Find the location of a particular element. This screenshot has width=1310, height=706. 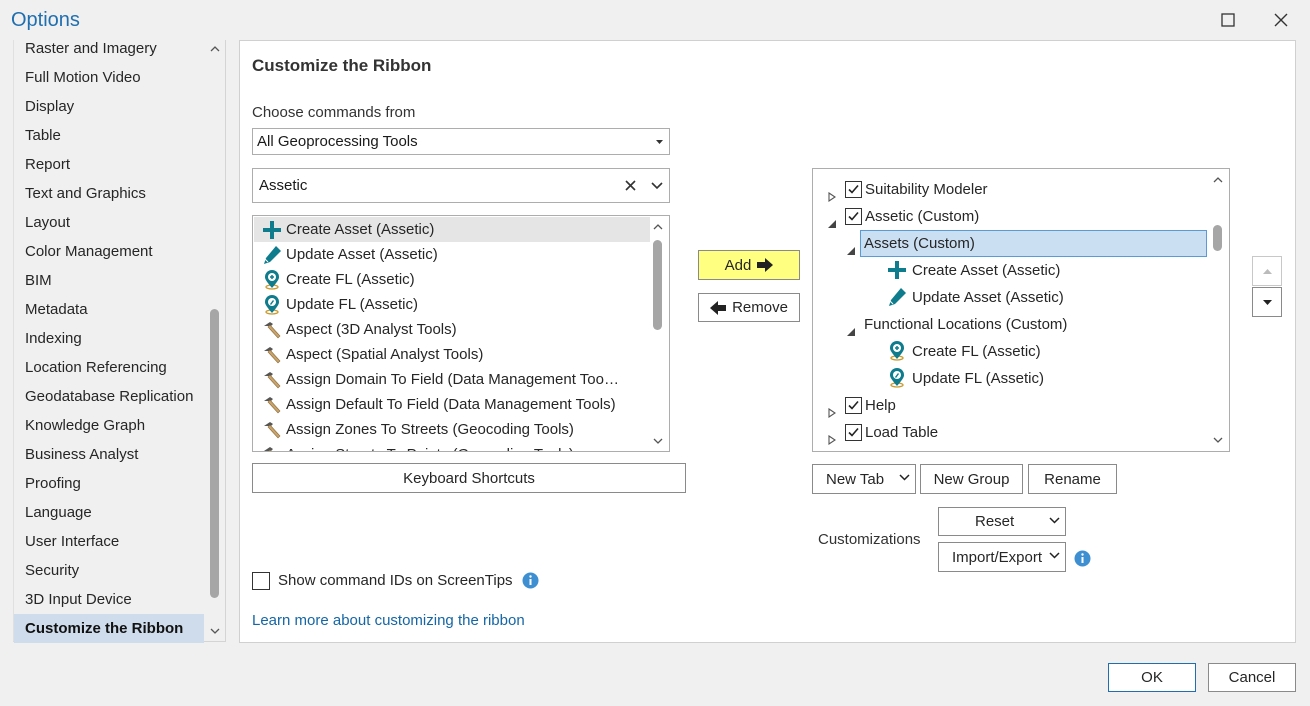

tree-node-label: Create FL (Assetic) is located at coordinates (976, 351).